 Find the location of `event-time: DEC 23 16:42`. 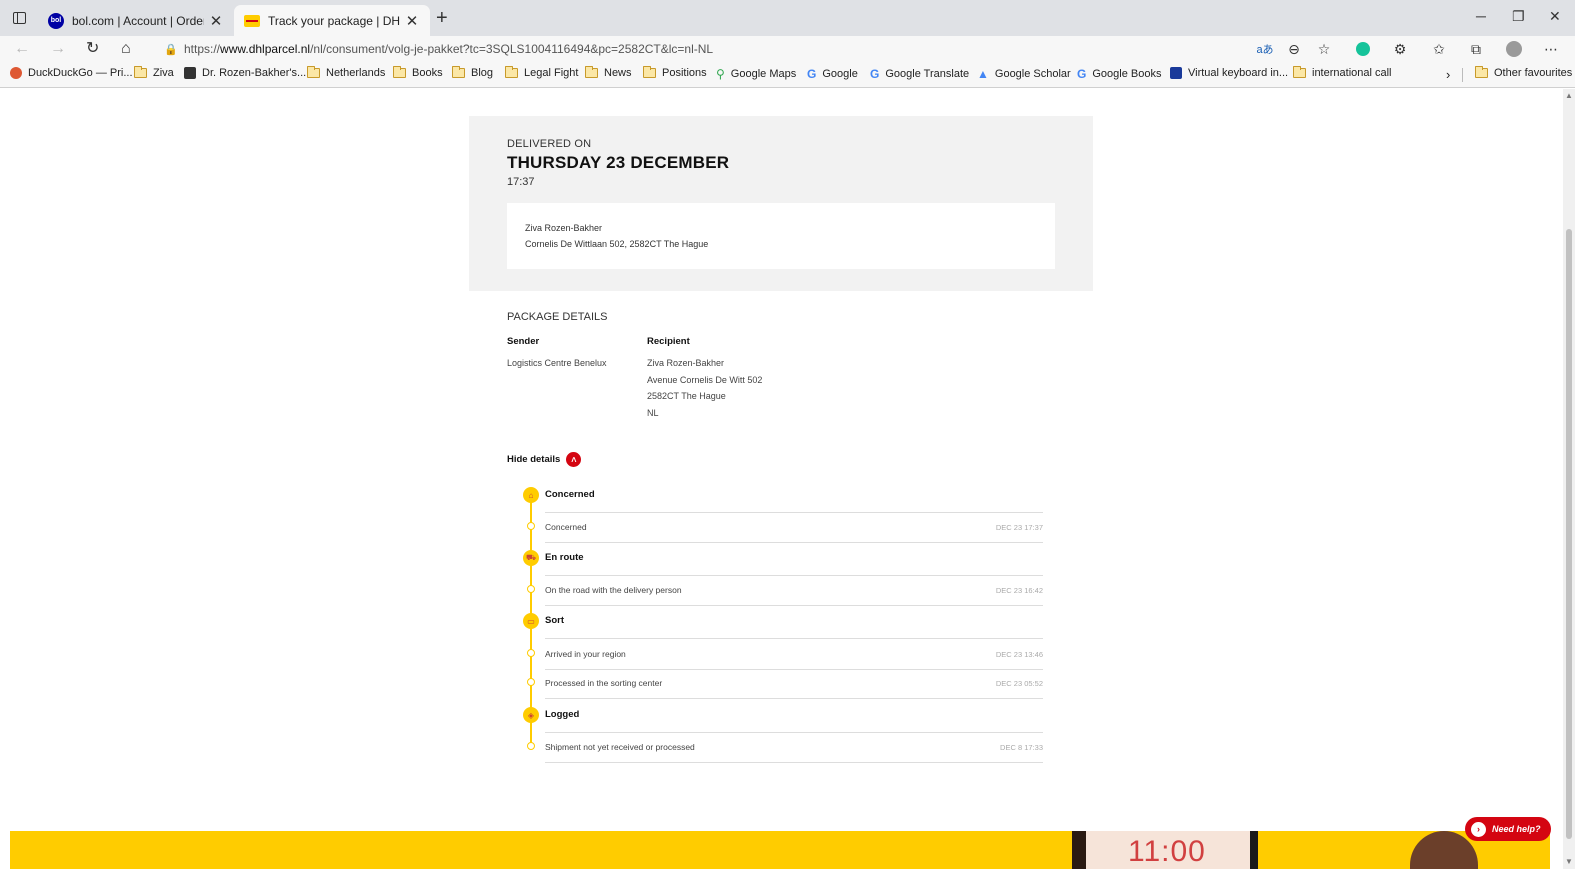

event-time: DEC 23 16:42 is located at coordinates (1019, 590).